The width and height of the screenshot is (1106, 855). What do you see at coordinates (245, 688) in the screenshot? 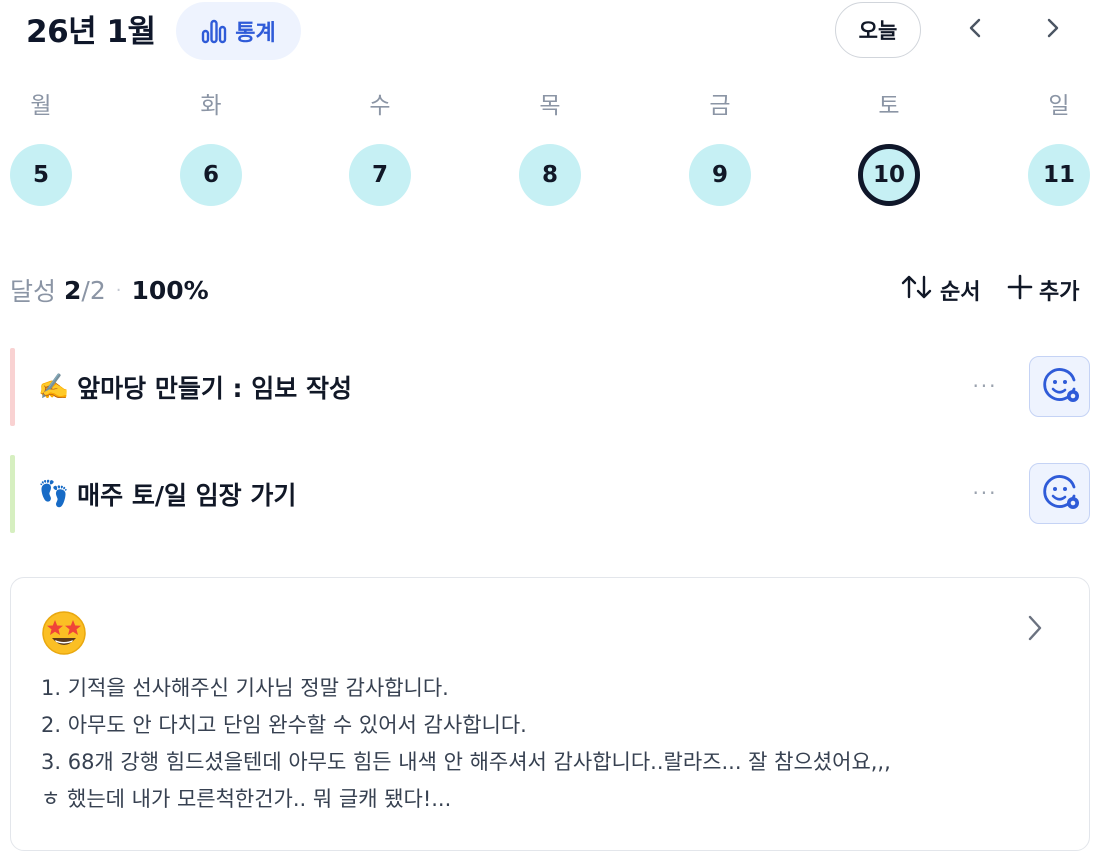
I see `journal-line: 1. 기적을 선사해주신 기사님 정말 감사합니다.` at bounding box center [245, 688].